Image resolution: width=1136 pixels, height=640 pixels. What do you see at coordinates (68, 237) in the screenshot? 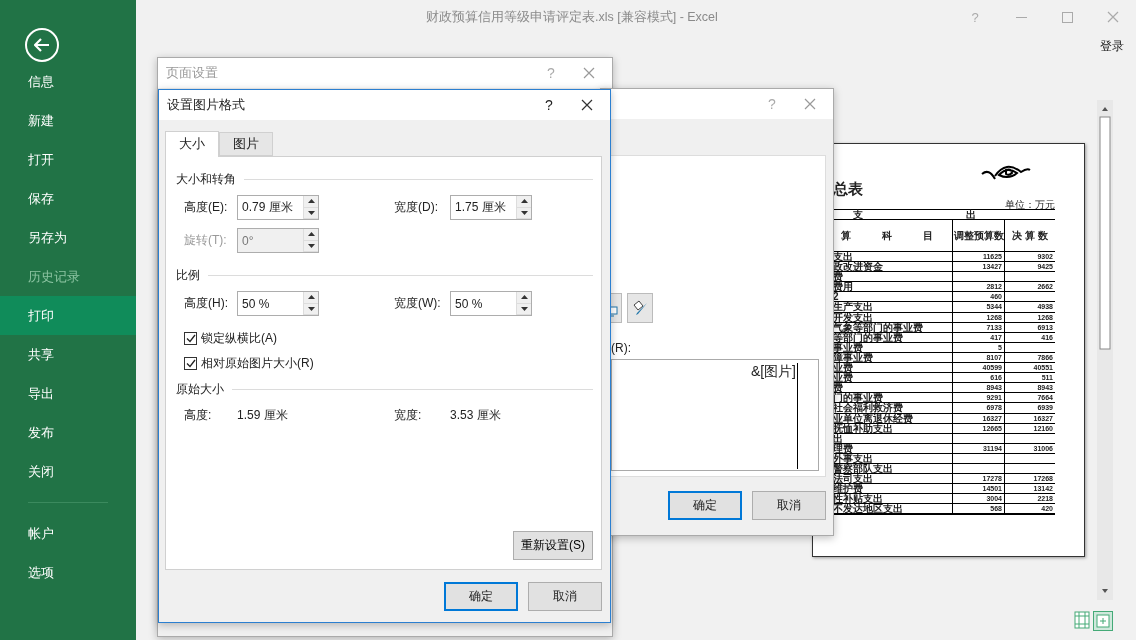
I see `menu-item: 另存为` at bounding box center [68, 237].